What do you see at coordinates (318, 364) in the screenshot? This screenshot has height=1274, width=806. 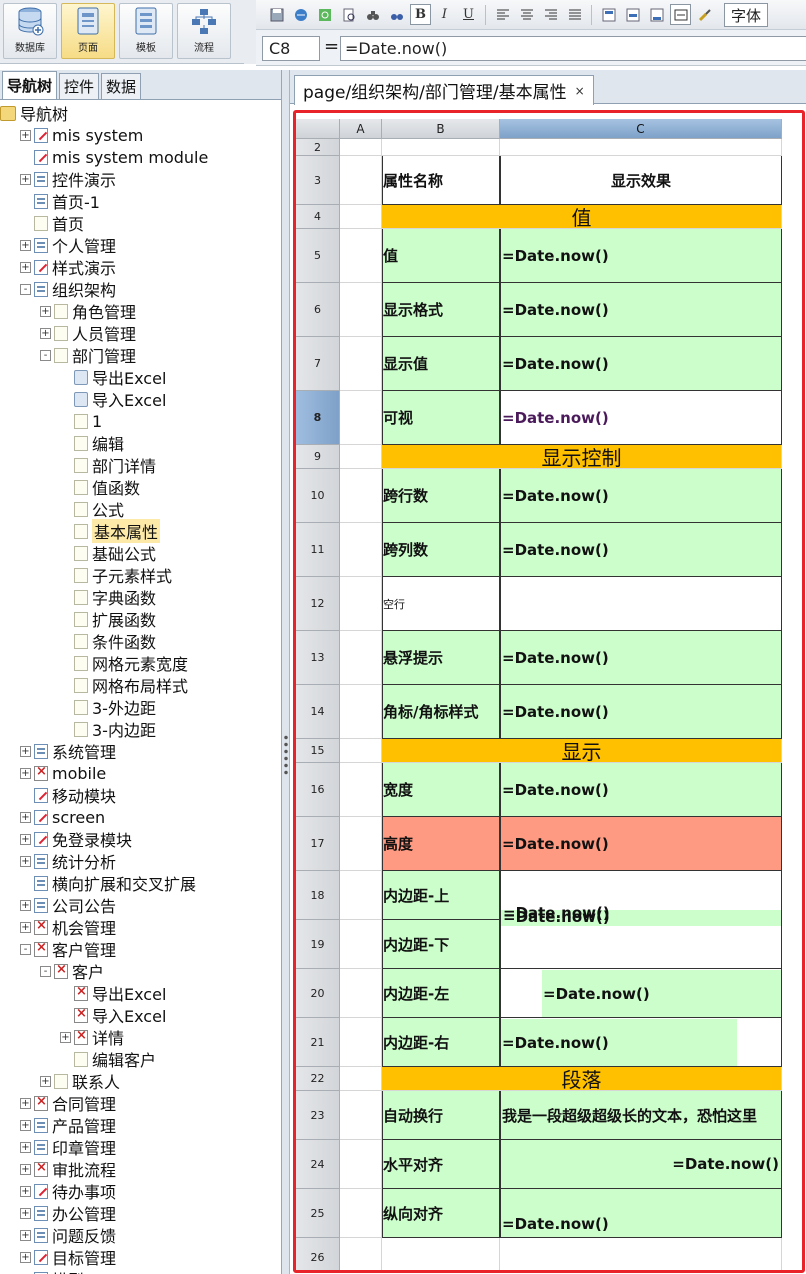 I see `row-header: 7` at bounding box center [318, 364].